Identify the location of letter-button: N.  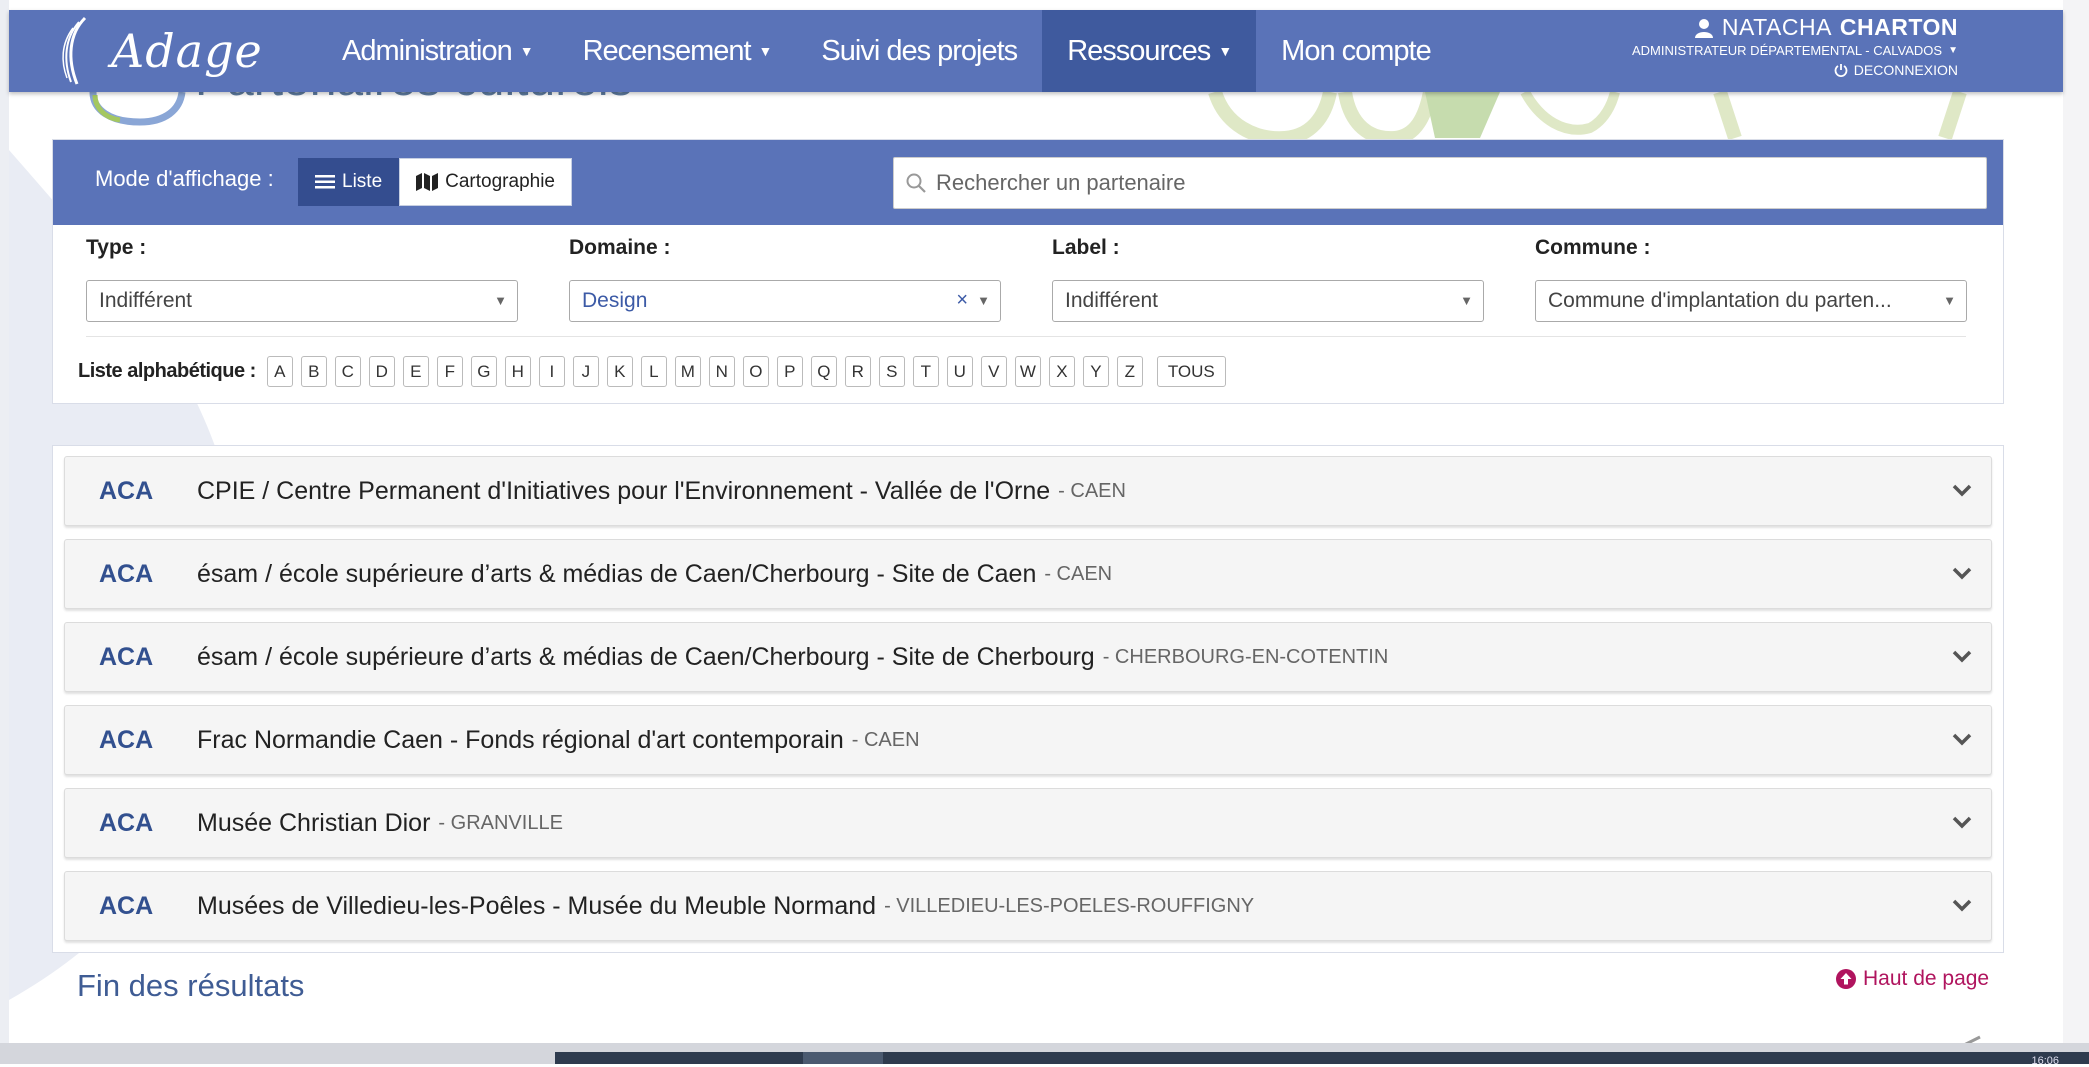
(721, 371).